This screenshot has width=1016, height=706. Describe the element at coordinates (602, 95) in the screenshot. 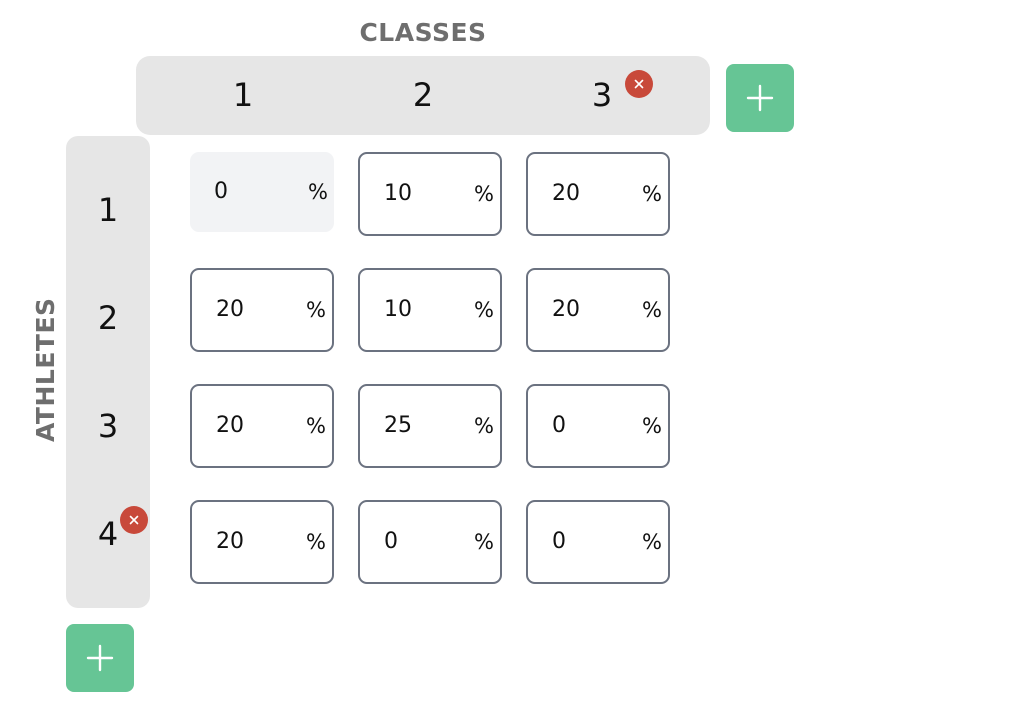

I see `class-header-3: 3` at that location.